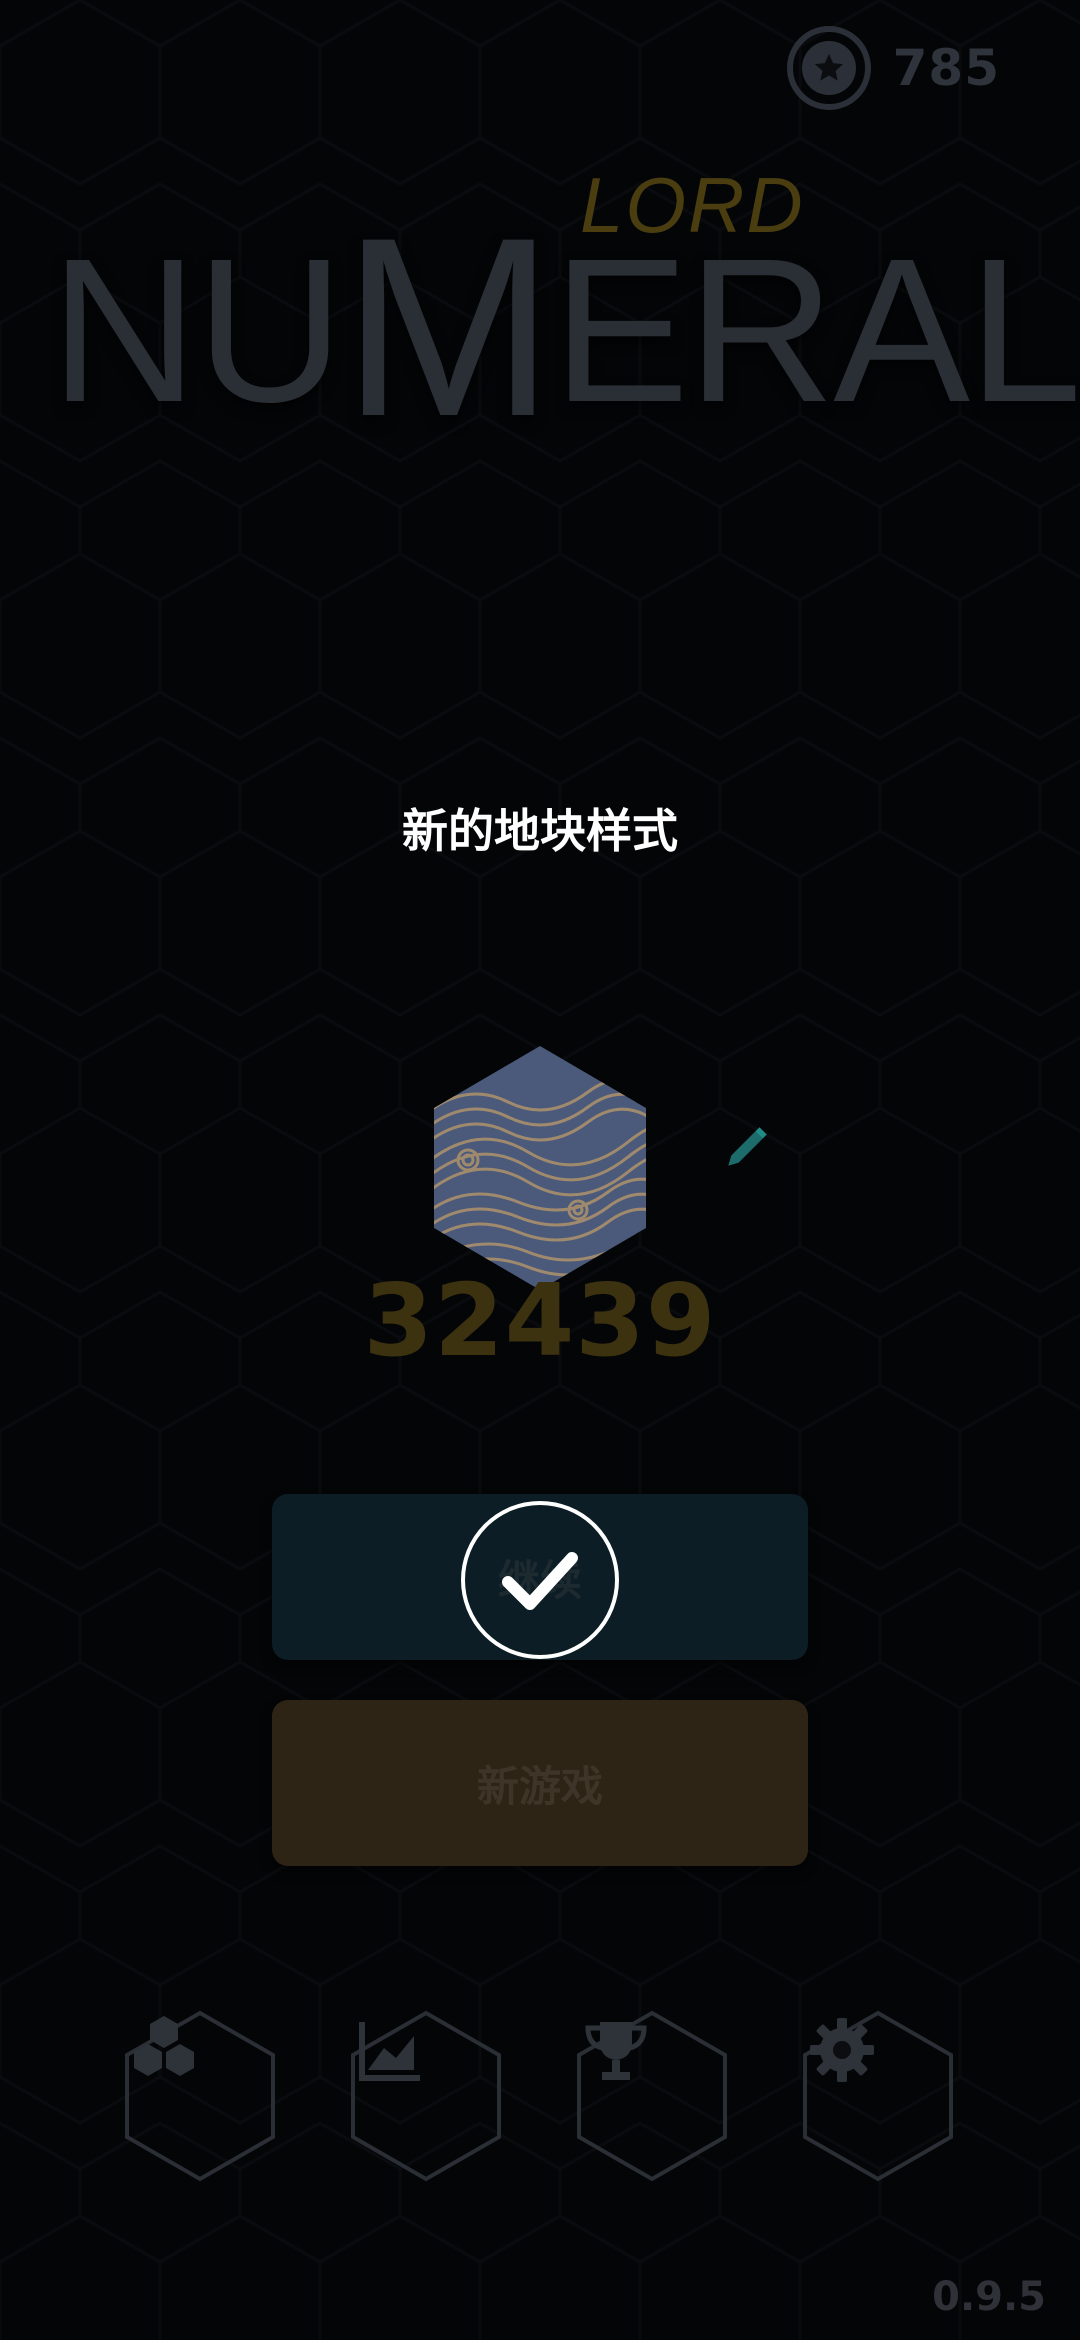 This screenshot has height=2340, width=1080. What do you see at coordinates (989, 2297) in the screenshot?
I see `version-label: 0.9.5` at bounding box center [989, 2297].